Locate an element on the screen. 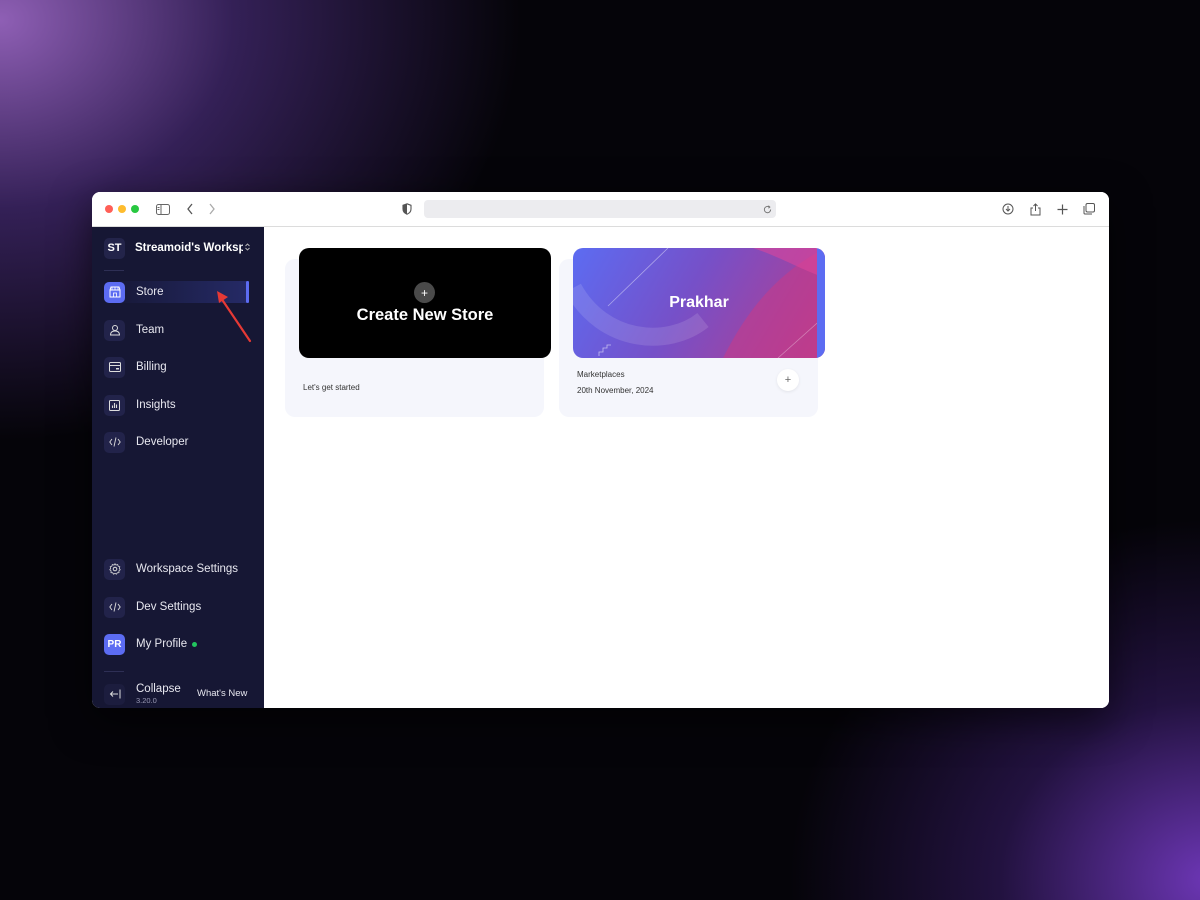 This screenshot has height=900, width=1200. store-card-banner: Prakhar is located at coordinates (699, 303).